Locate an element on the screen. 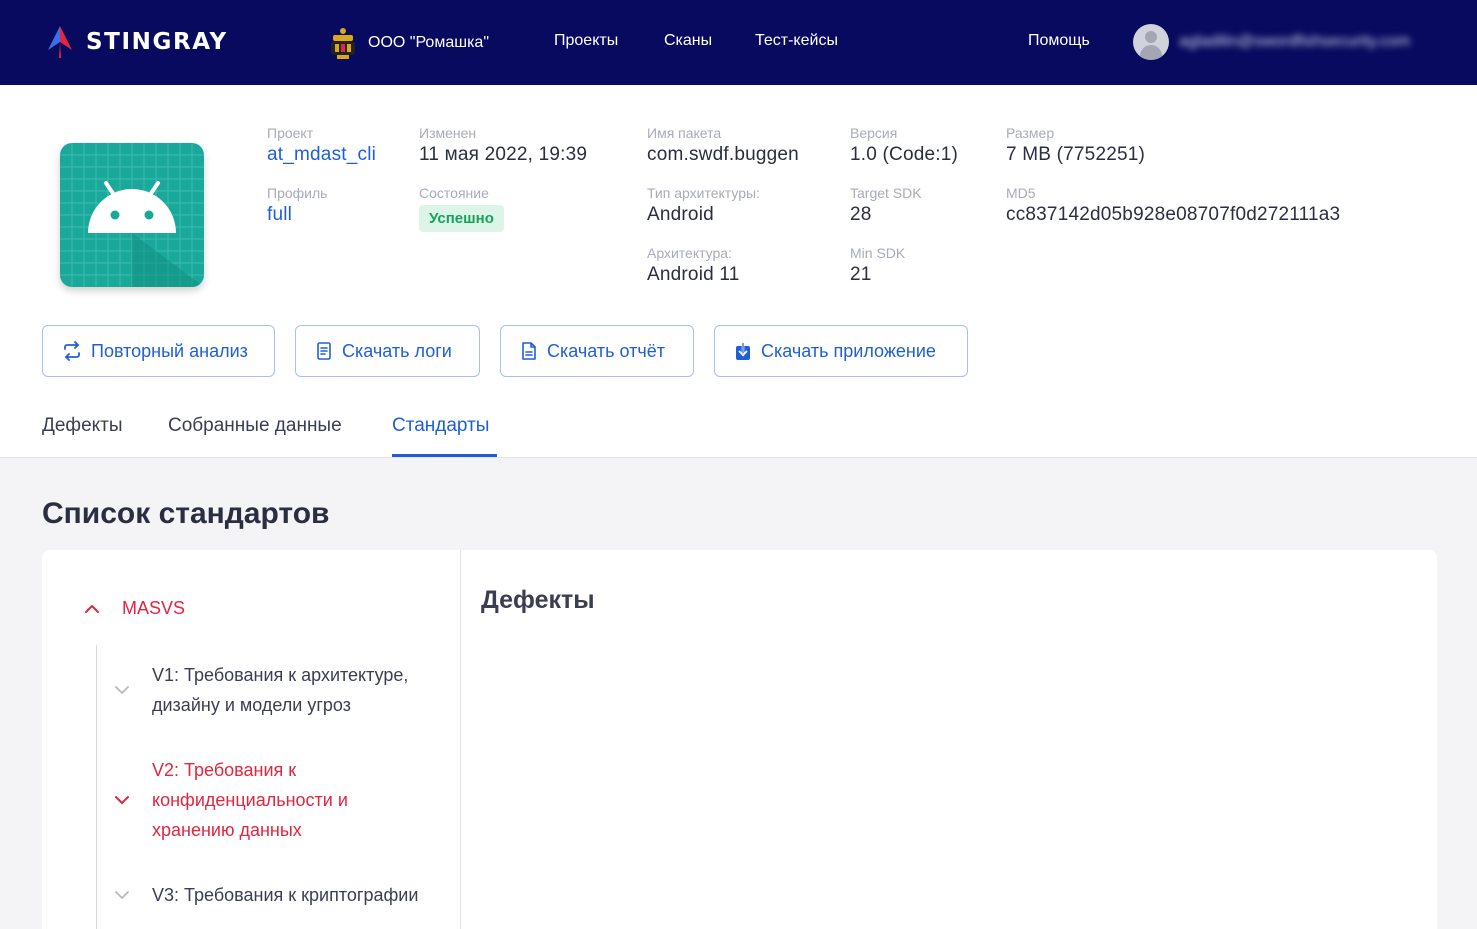 The width and height of the screenshot is (1477, 929). target-sdk-label: Target SDK is located at coordinates (886, 193).